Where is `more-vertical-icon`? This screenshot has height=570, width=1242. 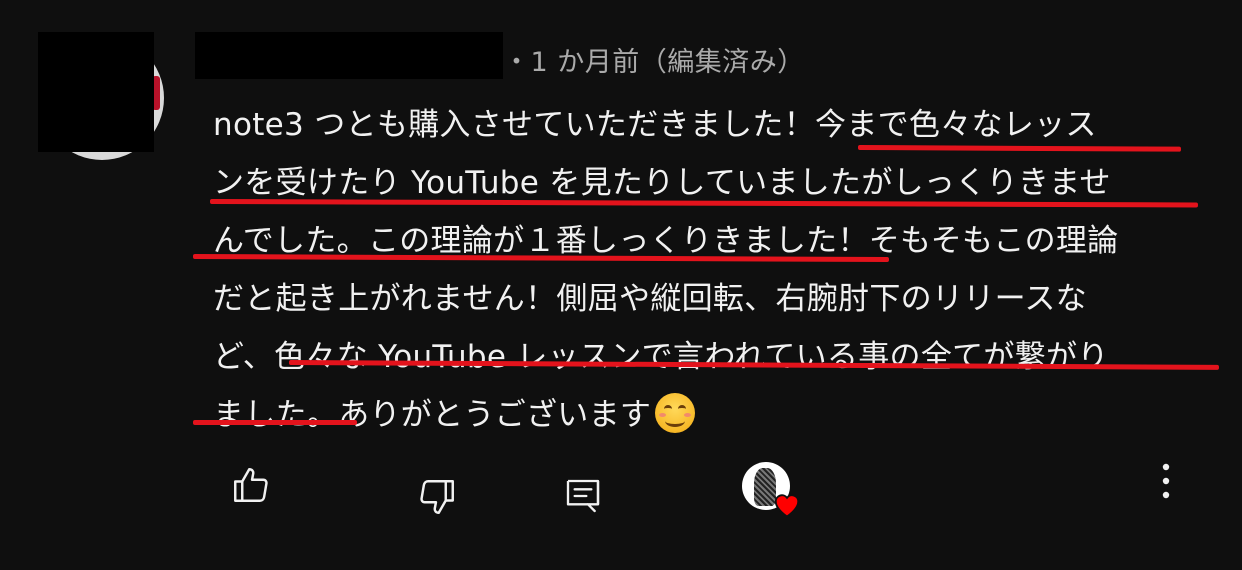
more-vertical-icon is located at coordinates (1166, 482).